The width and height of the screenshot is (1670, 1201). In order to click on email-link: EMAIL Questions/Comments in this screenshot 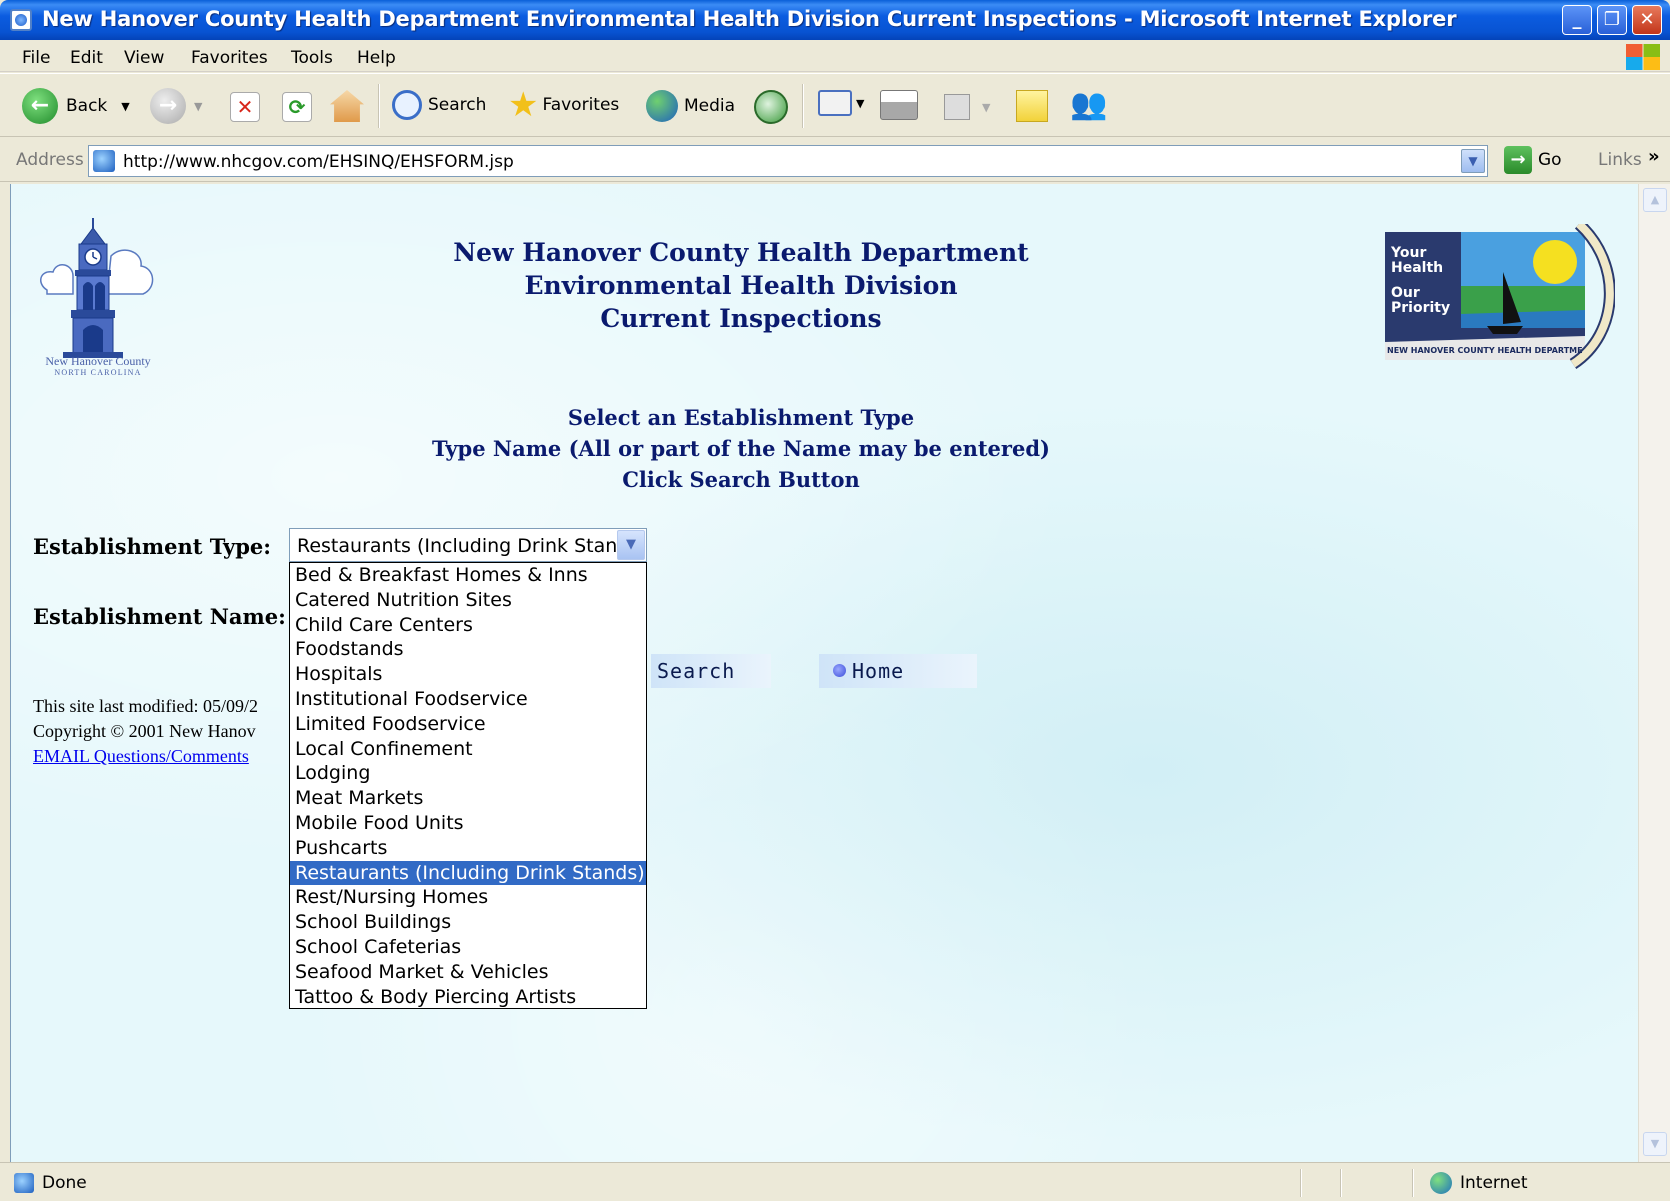, I will do `click(141, 756)`.